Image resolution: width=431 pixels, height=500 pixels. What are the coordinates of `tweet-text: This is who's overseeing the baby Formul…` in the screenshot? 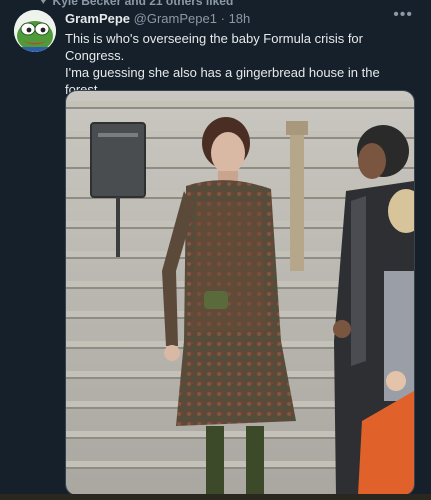 It's located at (240, 64).